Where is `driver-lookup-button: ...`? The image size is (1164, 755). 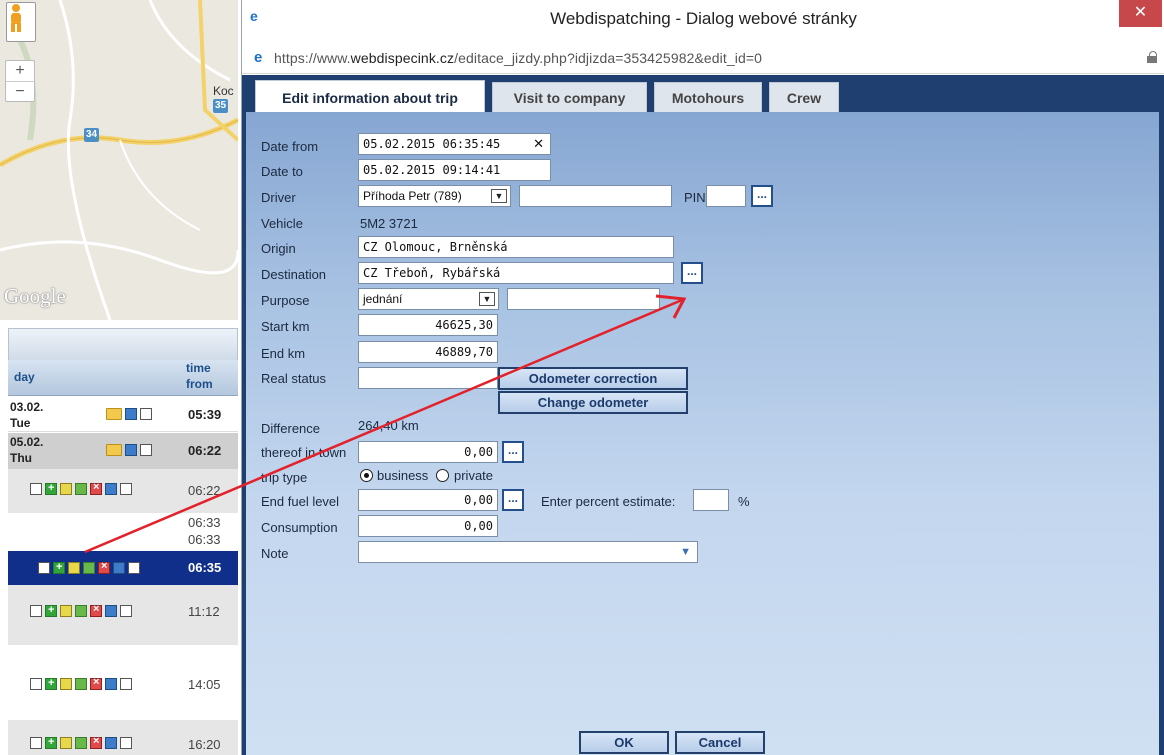
driver-lookup-button: ... is located at coordinates (762, 196).